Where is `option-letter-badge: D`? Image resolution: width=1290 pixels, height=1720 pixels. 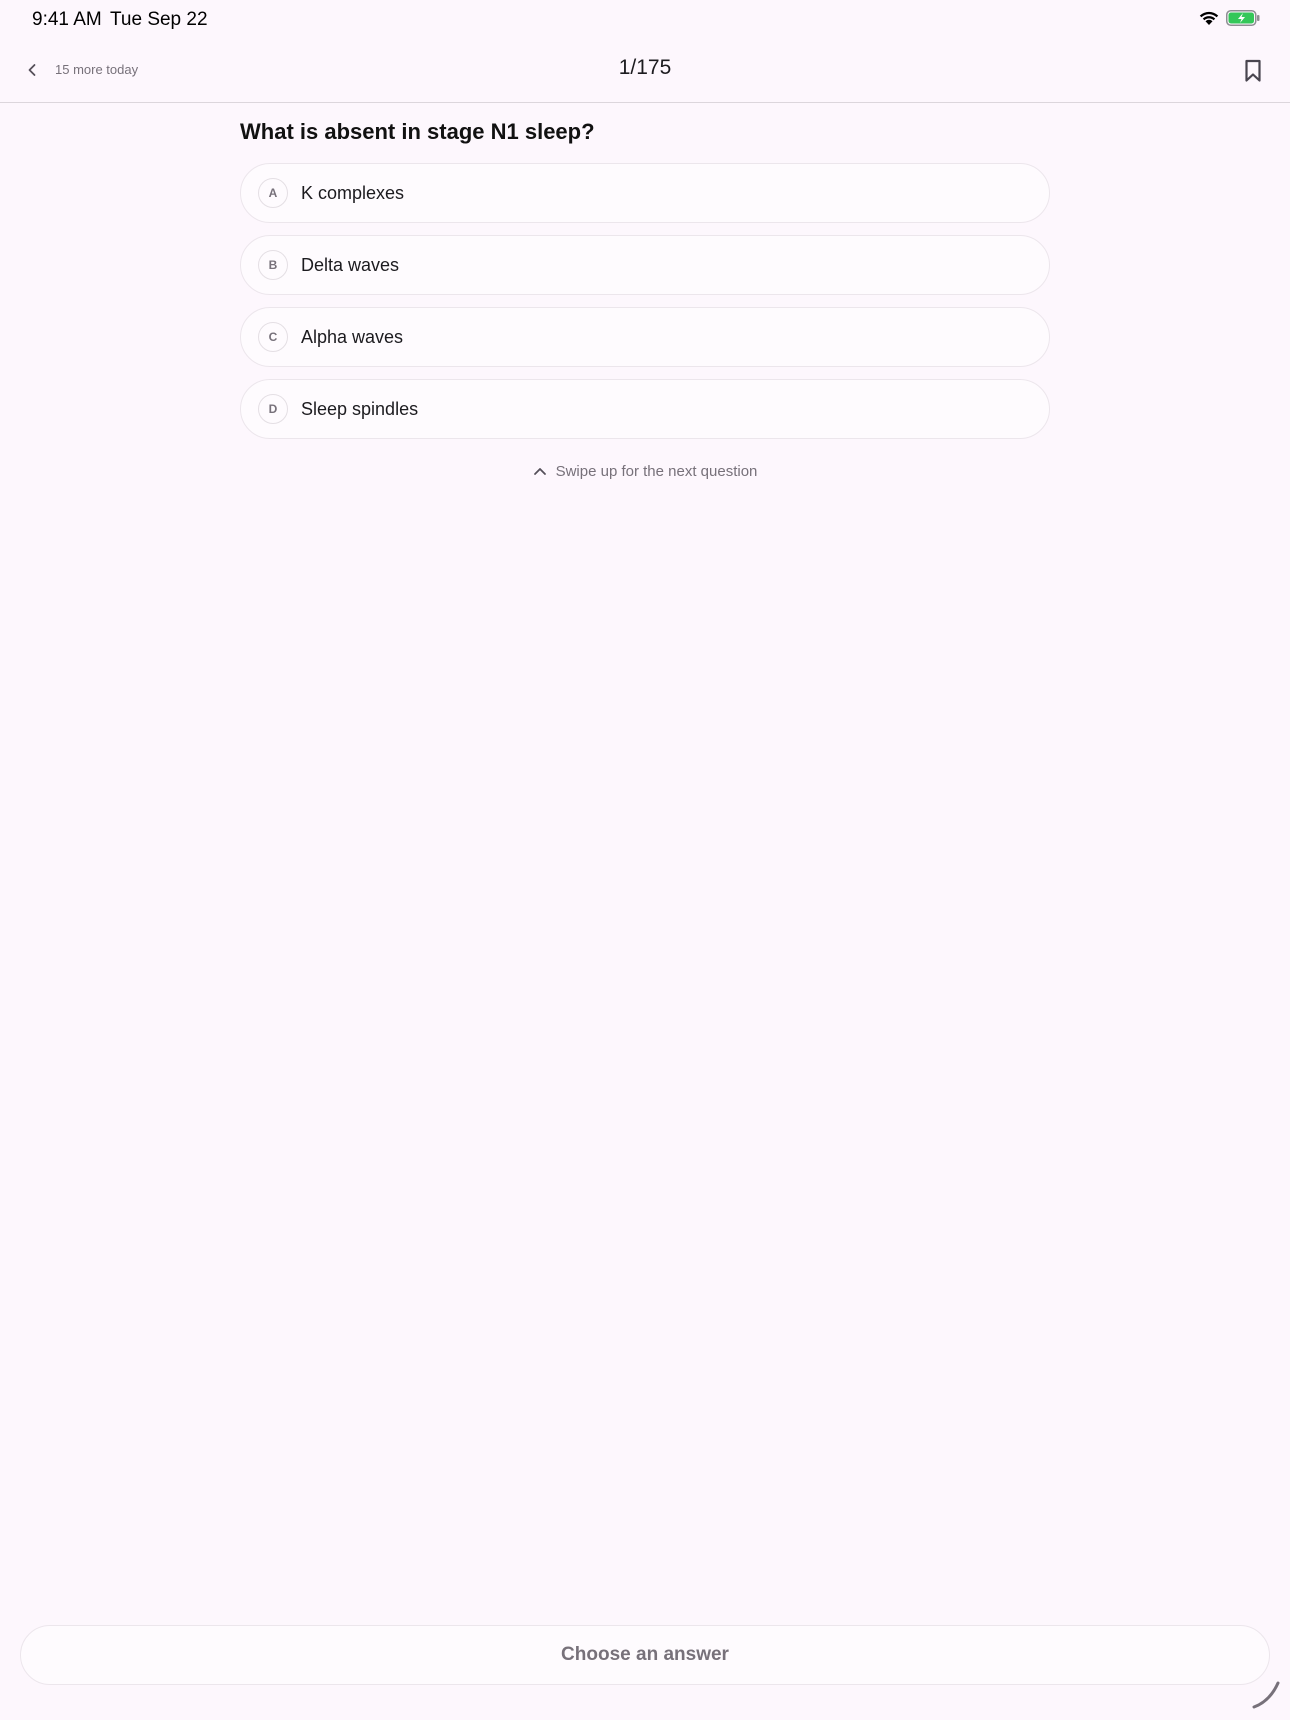
option-letter-badge: D is located at coordinates (273, 409).